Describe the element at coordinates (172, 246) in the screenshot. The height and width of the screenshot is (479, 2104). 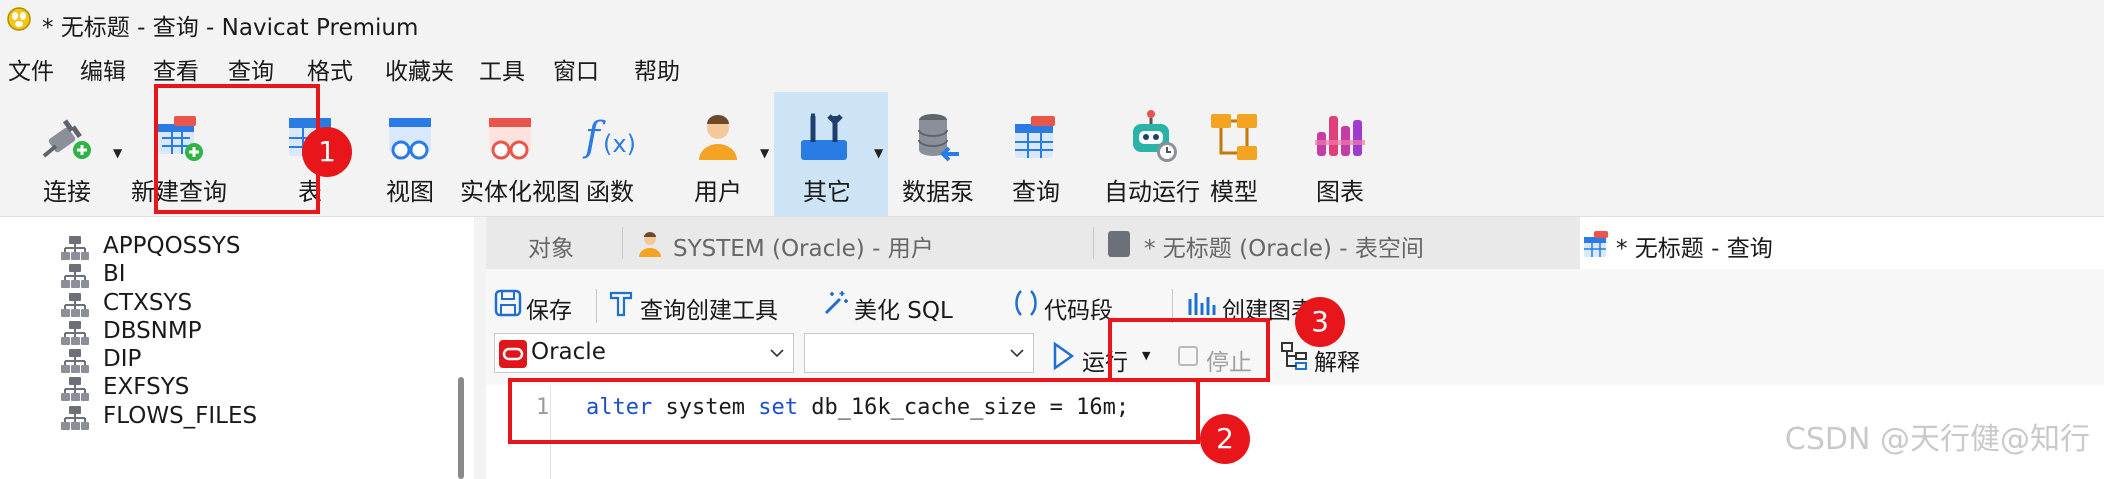
I see `tree-item-label: APPQOSSYS` at that location.